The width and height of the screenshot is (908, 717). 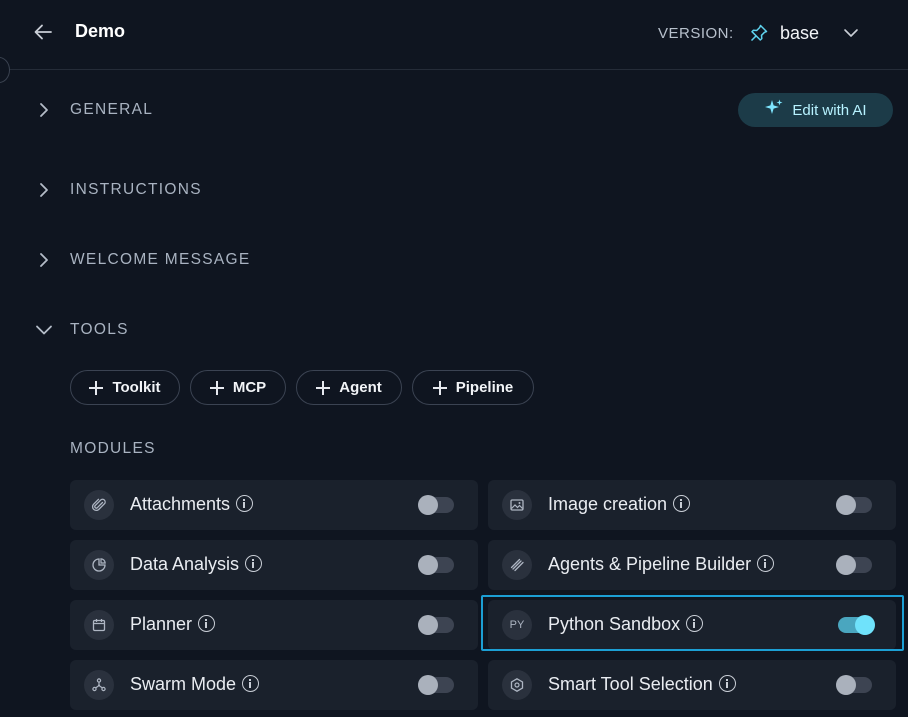 I want to click on add-agent-label: Agent, so click(x=360, y=387).